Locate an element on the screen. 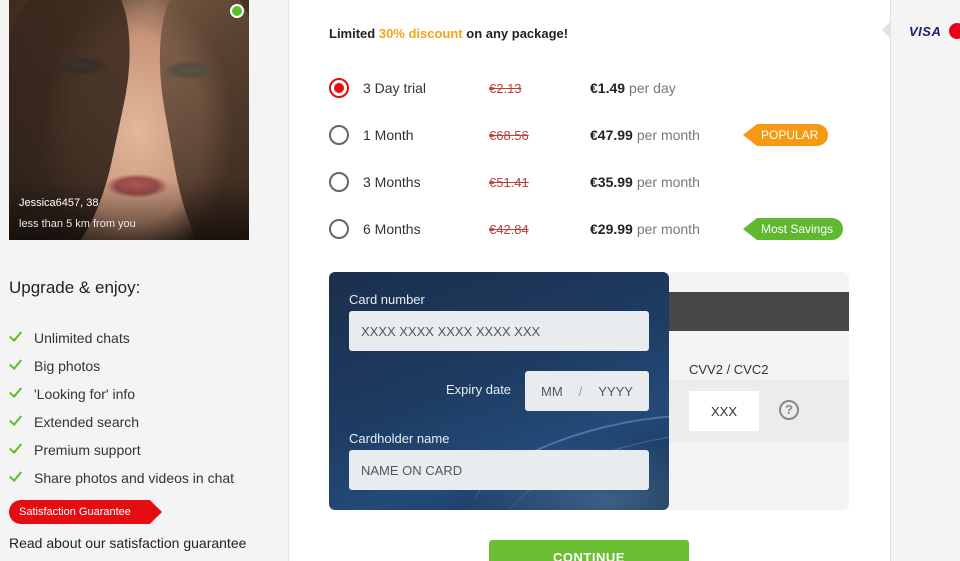 The height and width of the screenshot is (561, 960). visa-logo-icon: VISA is located at coordinates (925, 31).